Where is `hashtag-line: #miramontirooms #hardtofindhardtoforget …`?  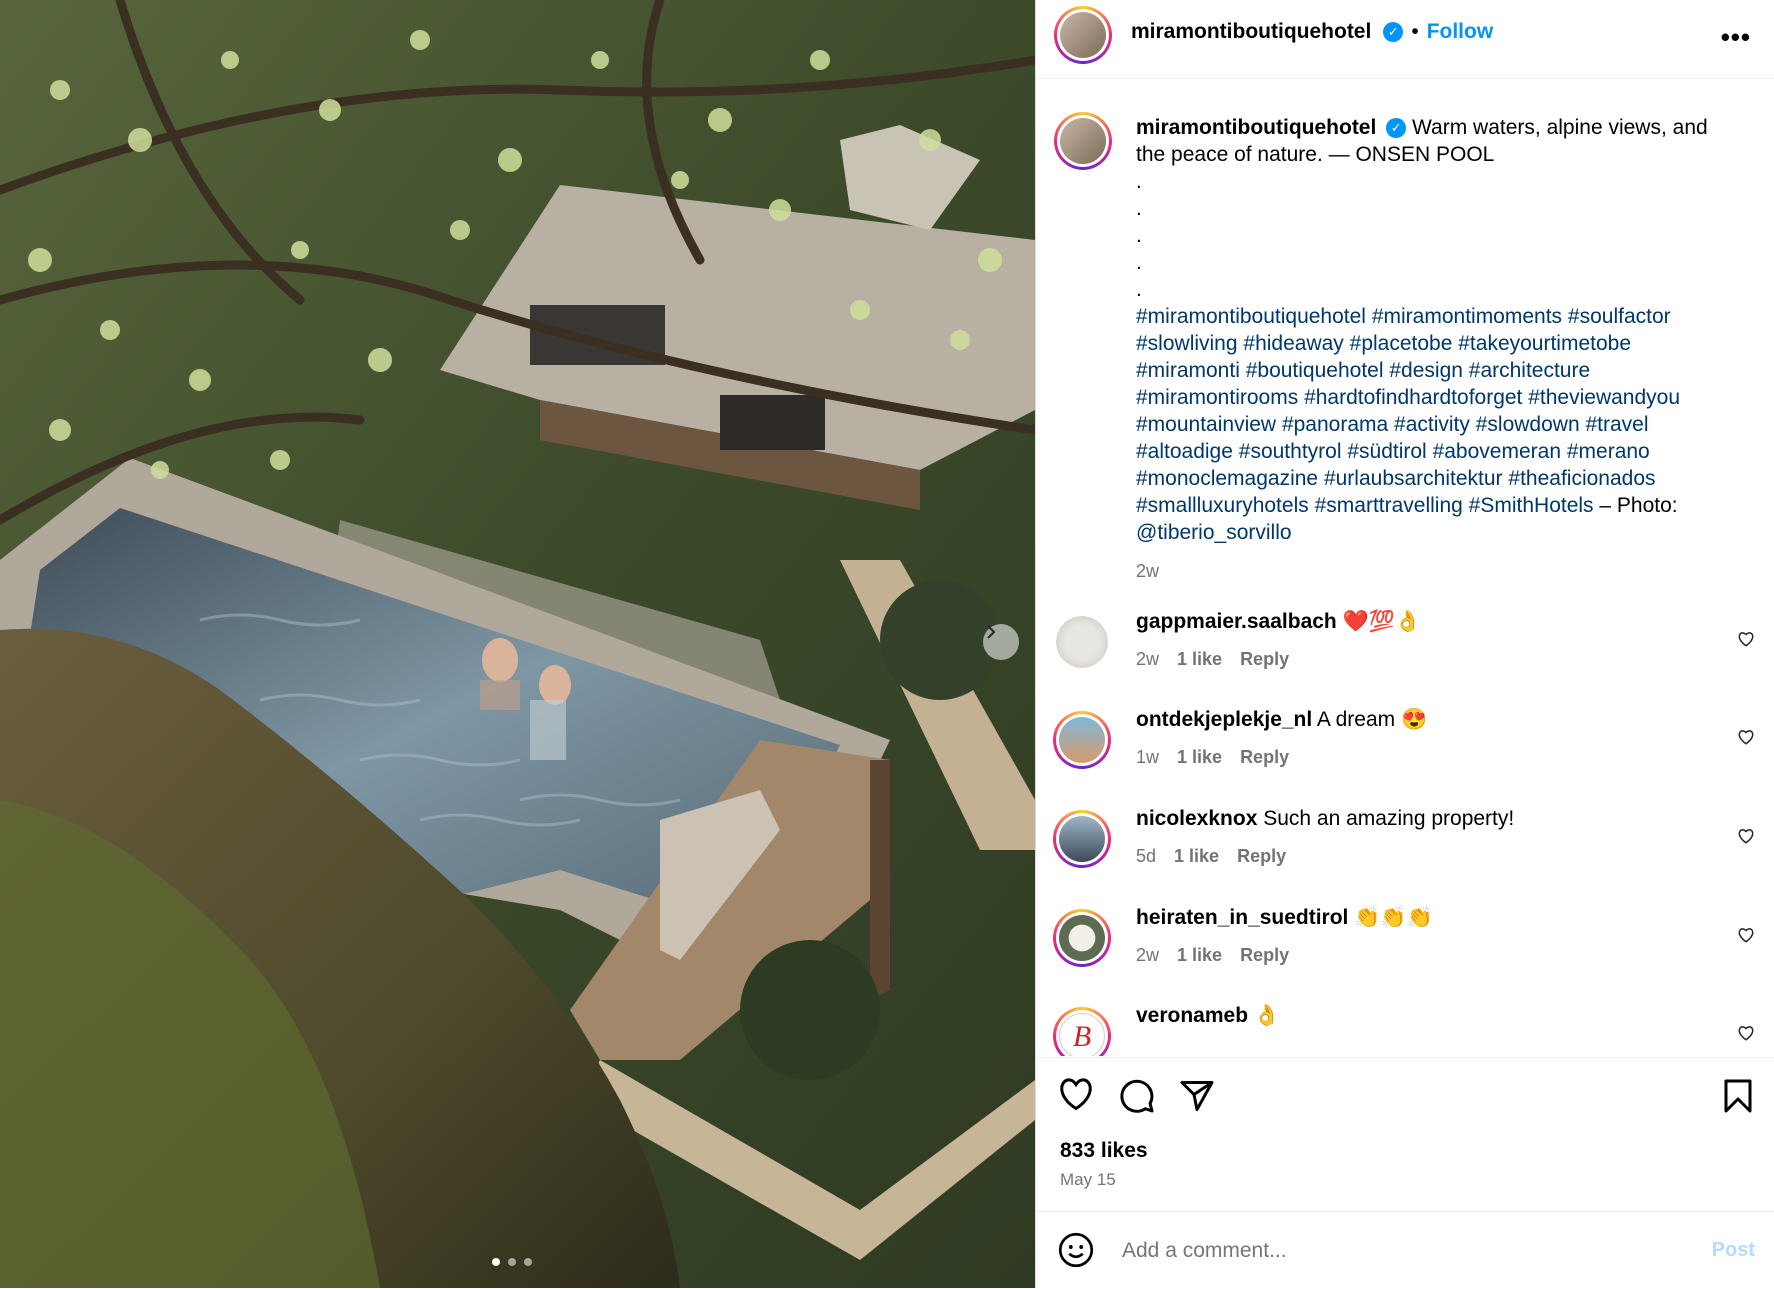
hashtag-line: #miramontirooms #hardtofindhardtoforget … is located at coordinates (1436, 397).